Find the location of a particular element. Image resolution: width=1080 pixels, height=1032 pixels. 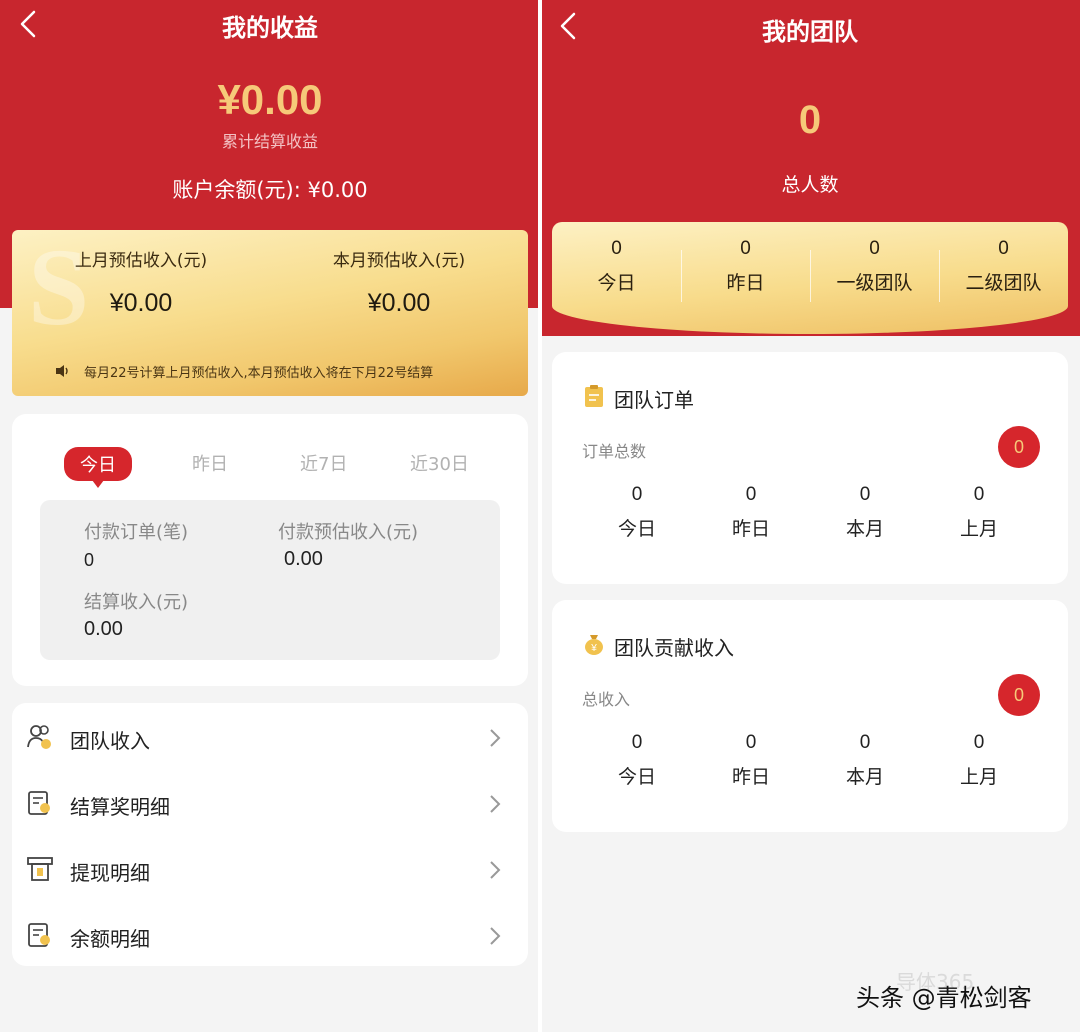

earnings-menu: 团队收入 结算奖明细 提现明细 余额明细 is located at coordinates (270, 834).